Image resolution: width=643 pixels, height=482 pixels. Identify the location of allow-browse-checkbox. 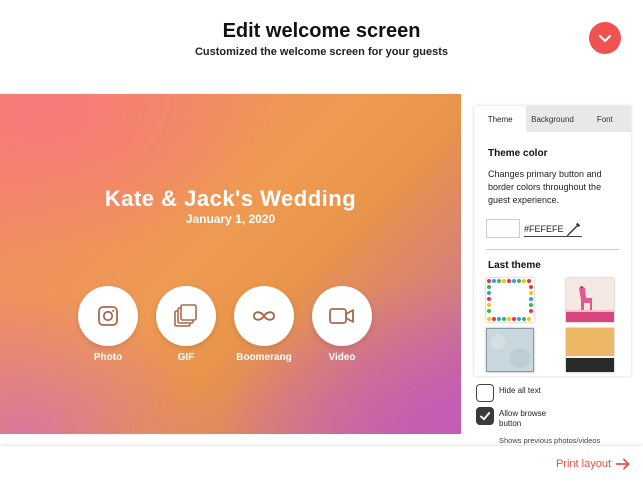
(485, 416).